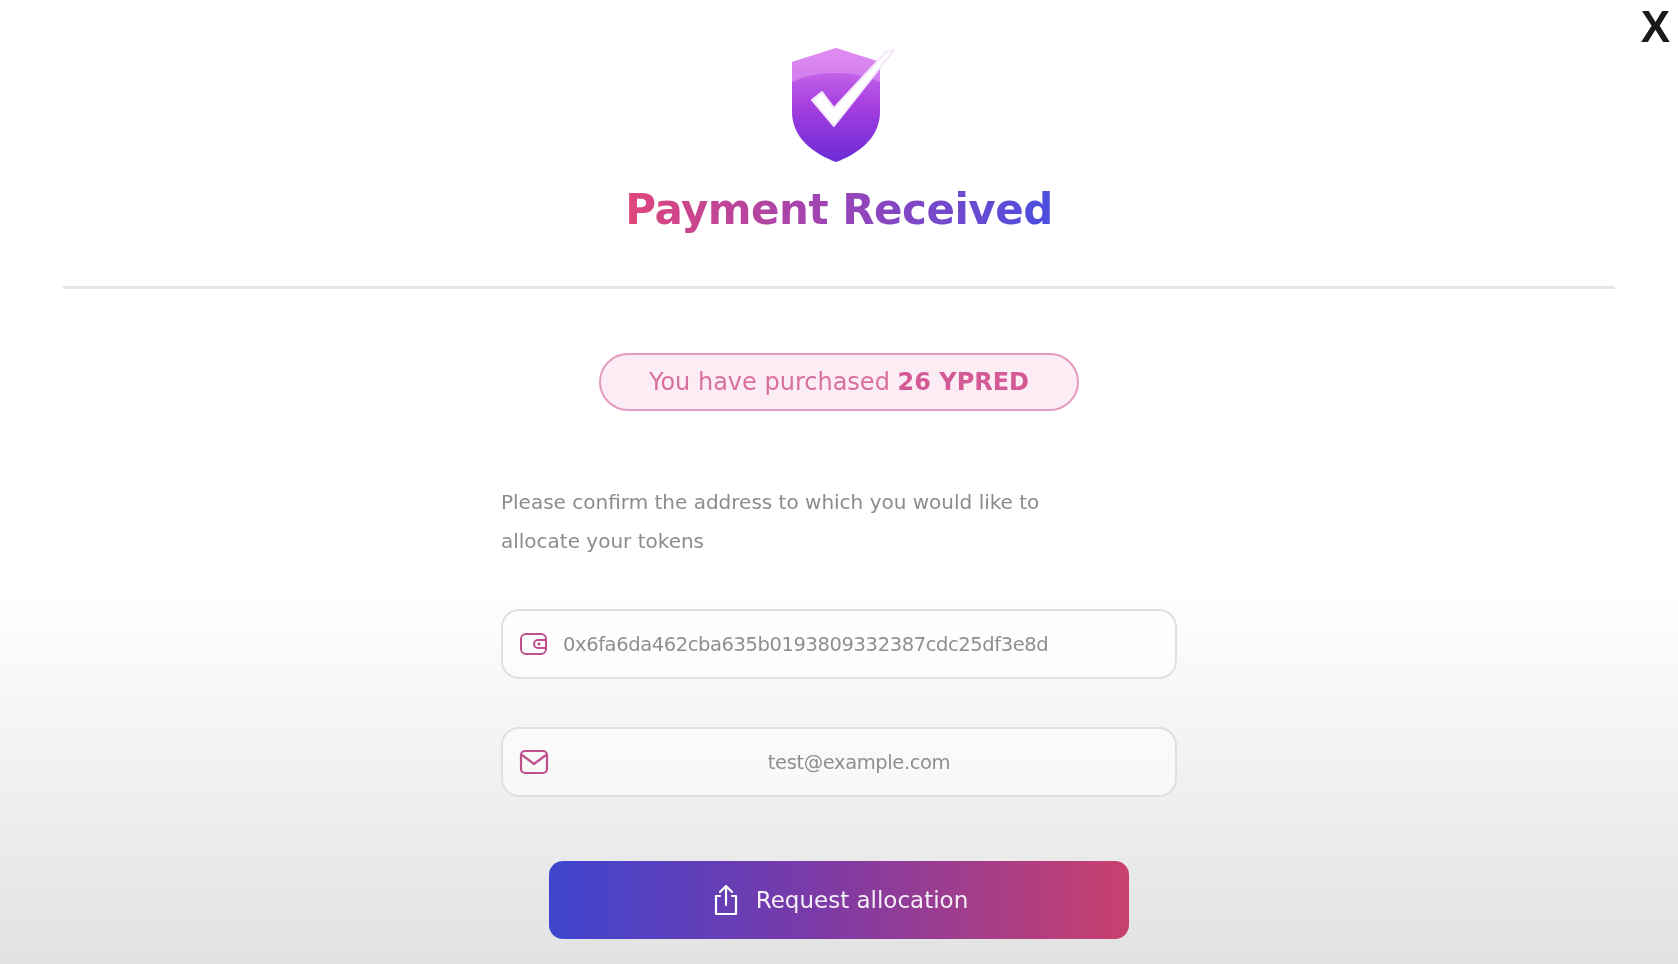  I want to click on purchase-badge: You have purchased 26 YPRED, so click(839, 382).